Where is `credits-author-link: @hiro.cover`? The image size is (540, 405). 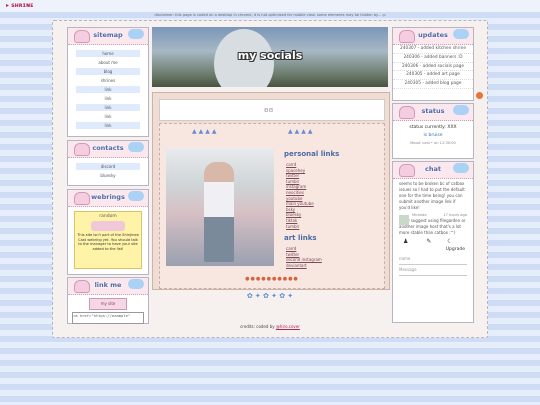 credits-author-link: @hiro.cover is located at coordinates (288, 326).